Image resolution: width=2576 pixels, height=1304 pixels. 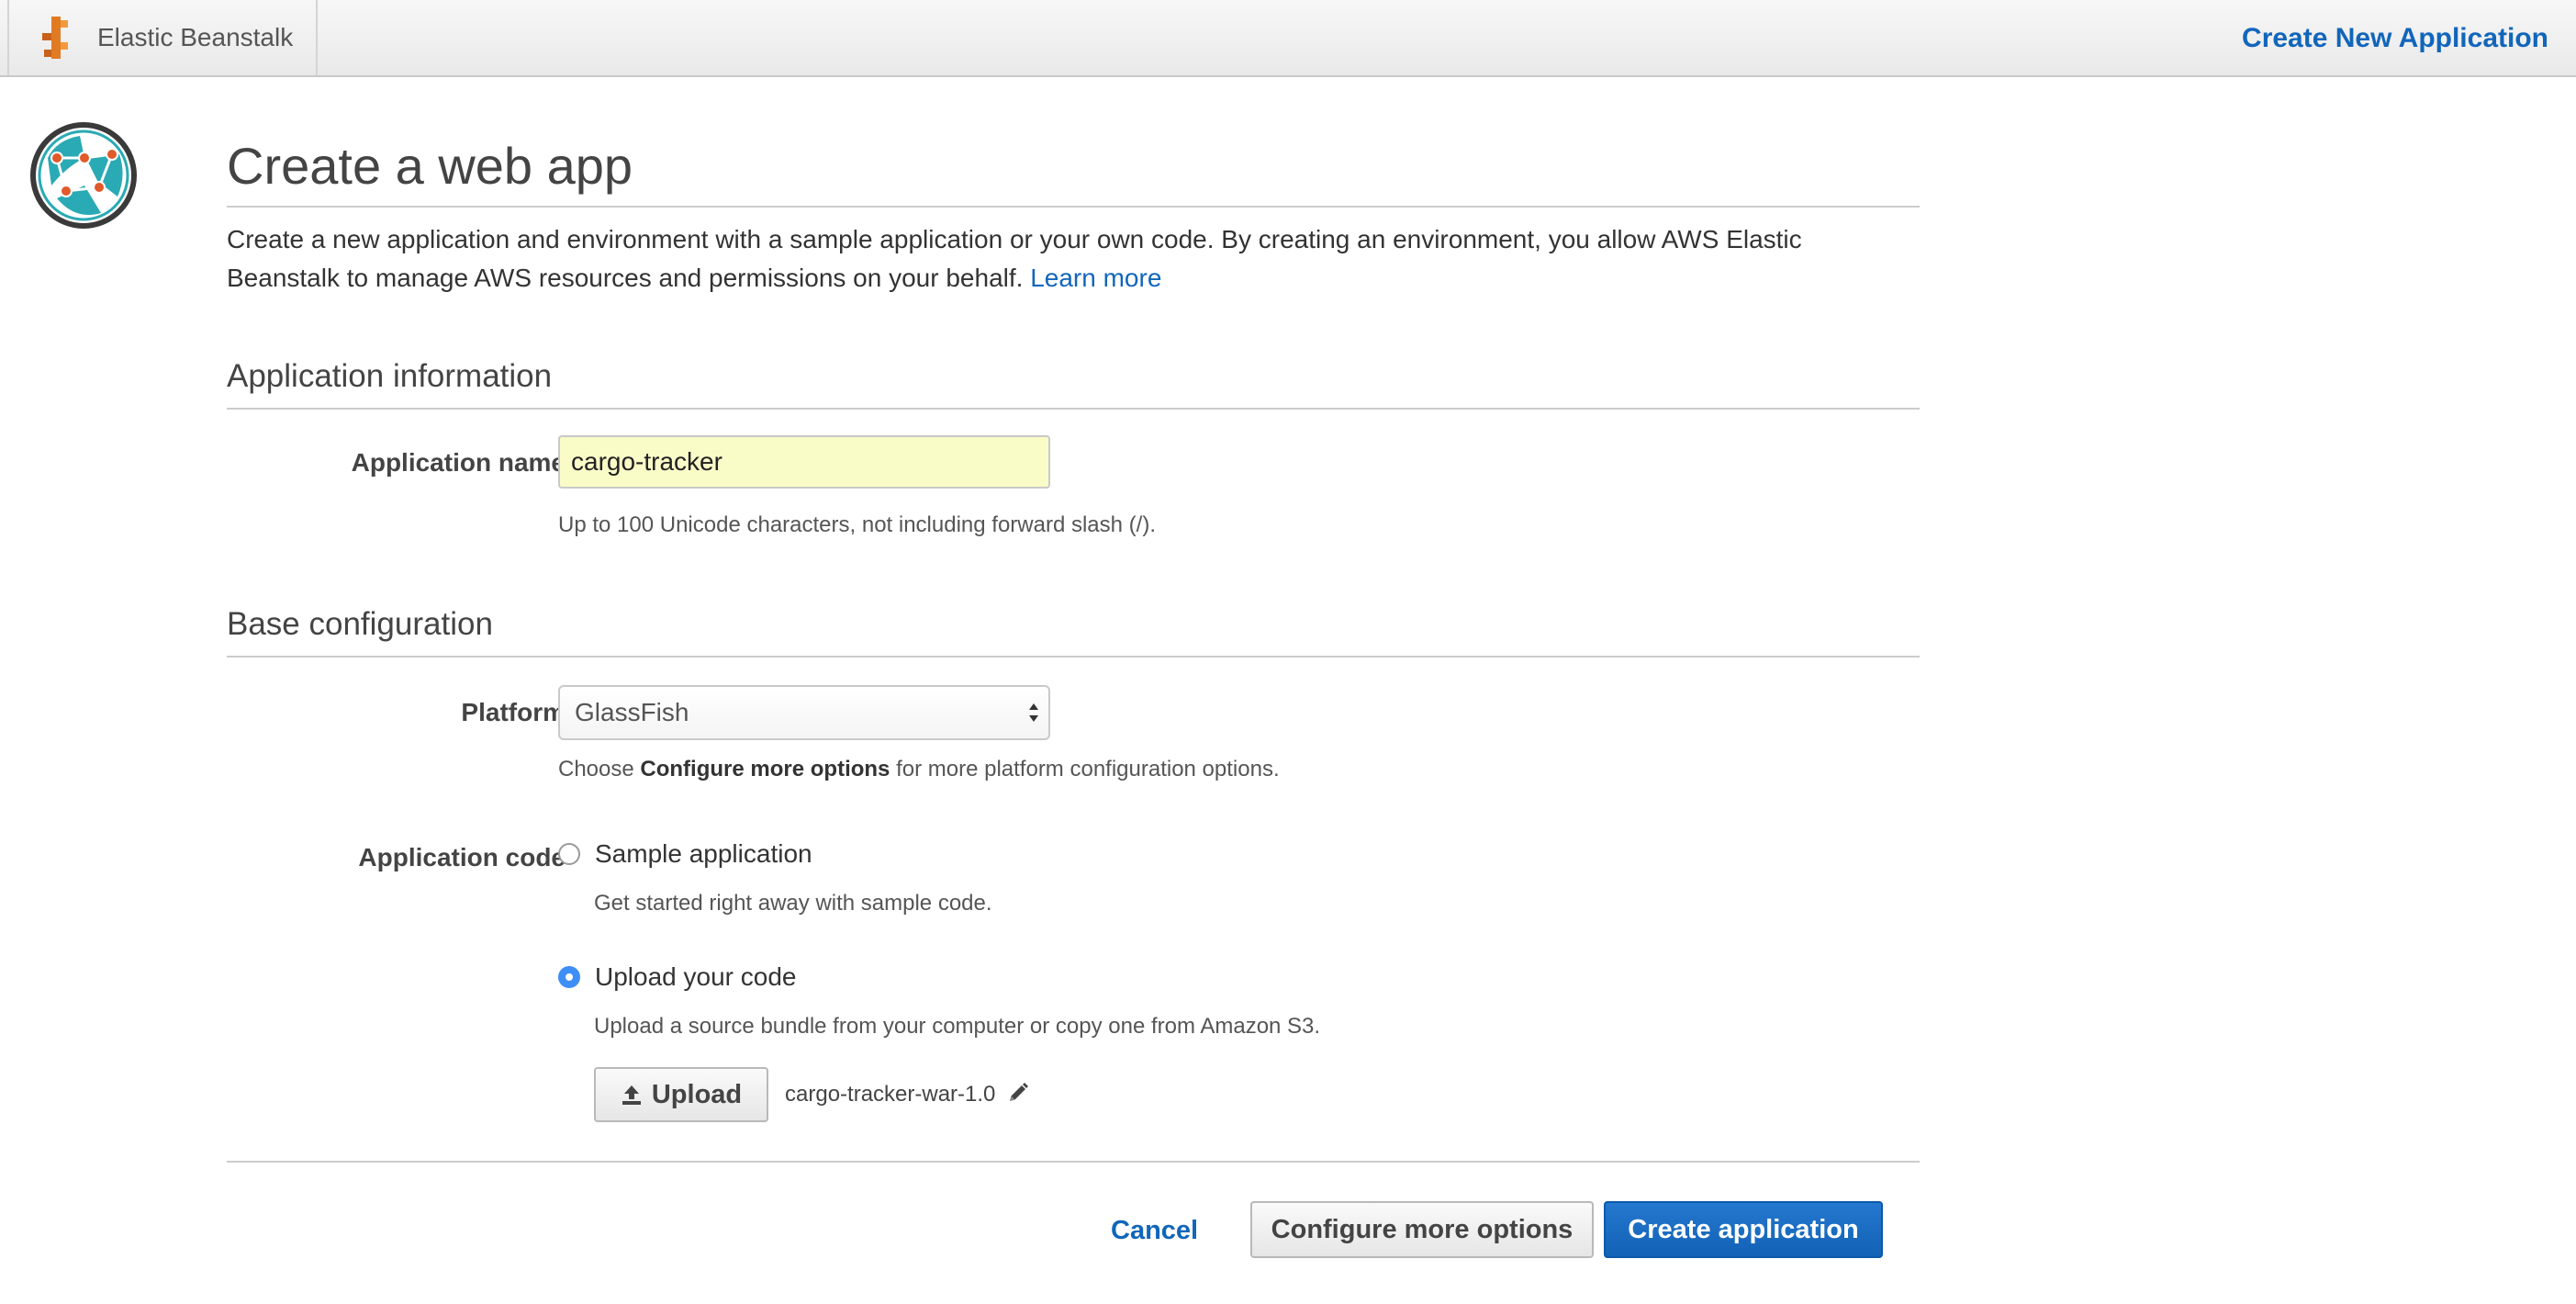 I want to click on top-navigation-bar: Elastic Beanstalk Create New Application, so click(x=1288, y=38).